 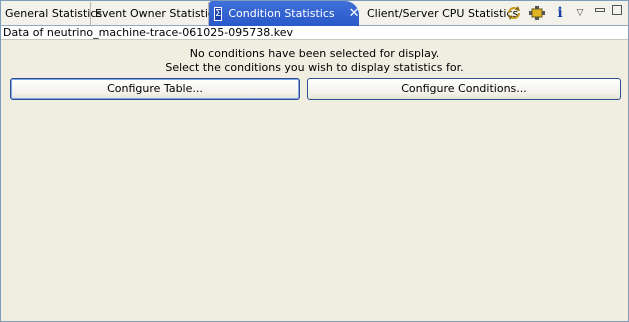 I want to click on info-icon: i, so click(x=560, y=13).